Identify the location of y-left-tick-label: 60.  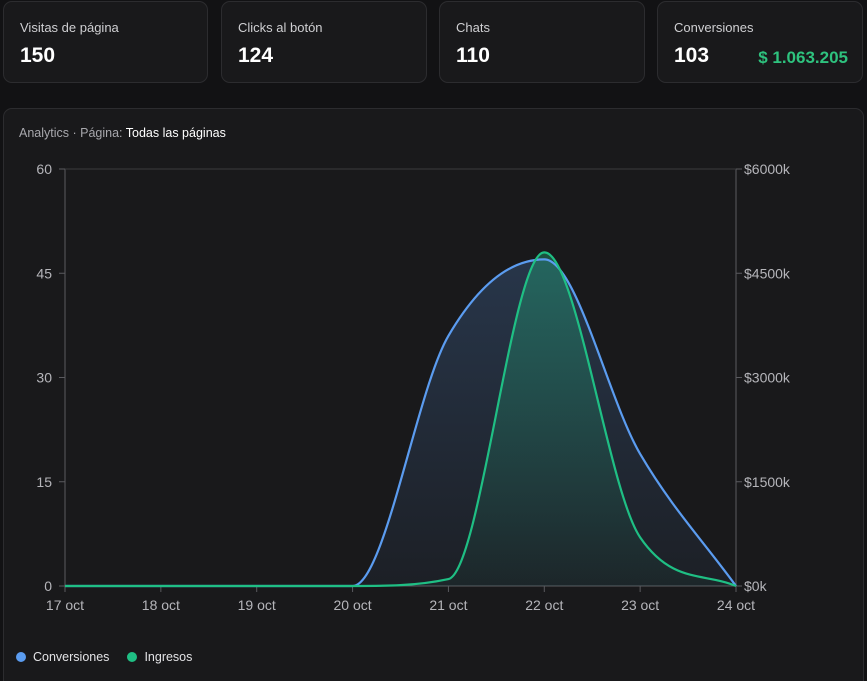
(44, 169).